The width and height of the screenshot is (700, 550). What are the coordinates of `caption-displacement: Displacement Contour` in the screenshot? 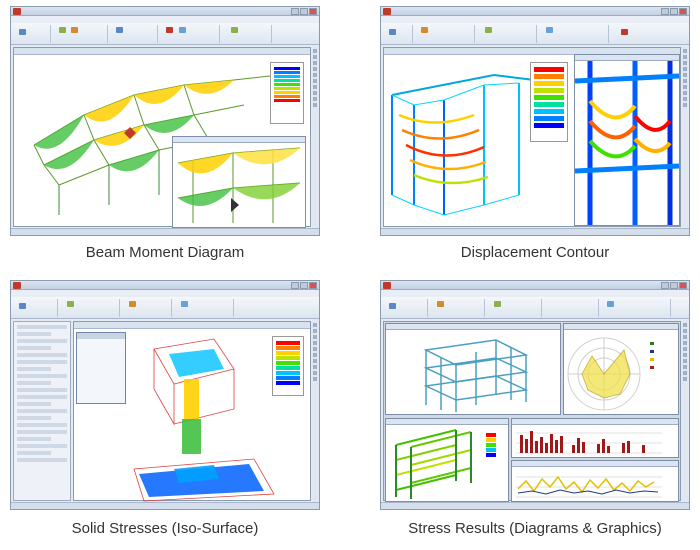 It's located at (535, 252).